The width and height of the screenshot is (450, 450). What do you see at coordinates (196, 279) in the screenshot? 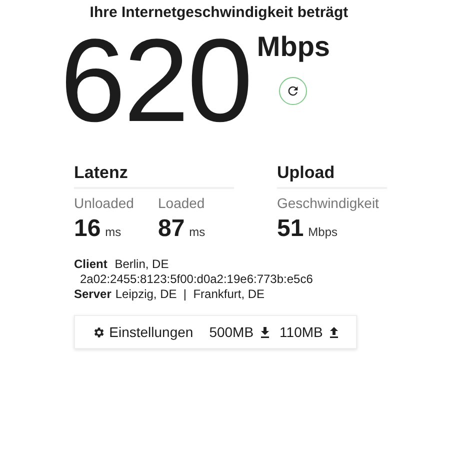
I see `client-ip: 2a02:2455:8123:5f00:d0a2:19e6:773b:e5c6` at bounding box center [196, 279].